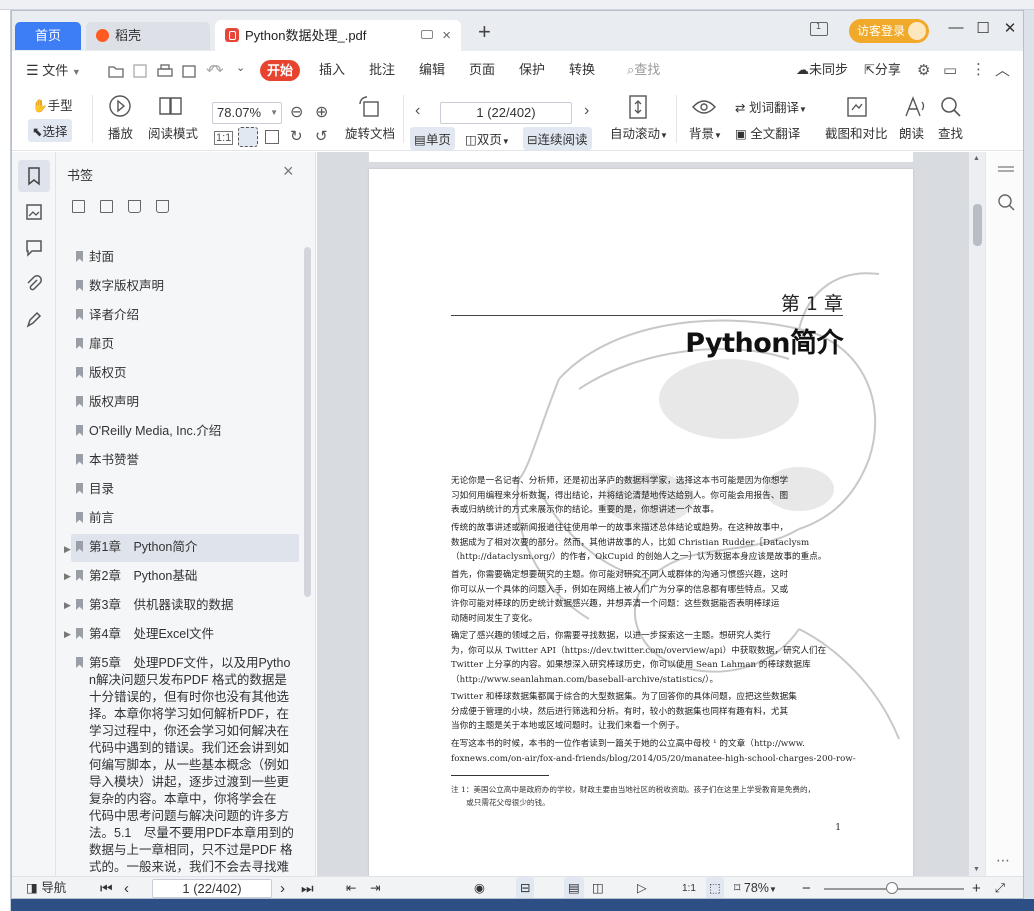  I want to click on add-child-bookmark-icon, so click(106, 206).